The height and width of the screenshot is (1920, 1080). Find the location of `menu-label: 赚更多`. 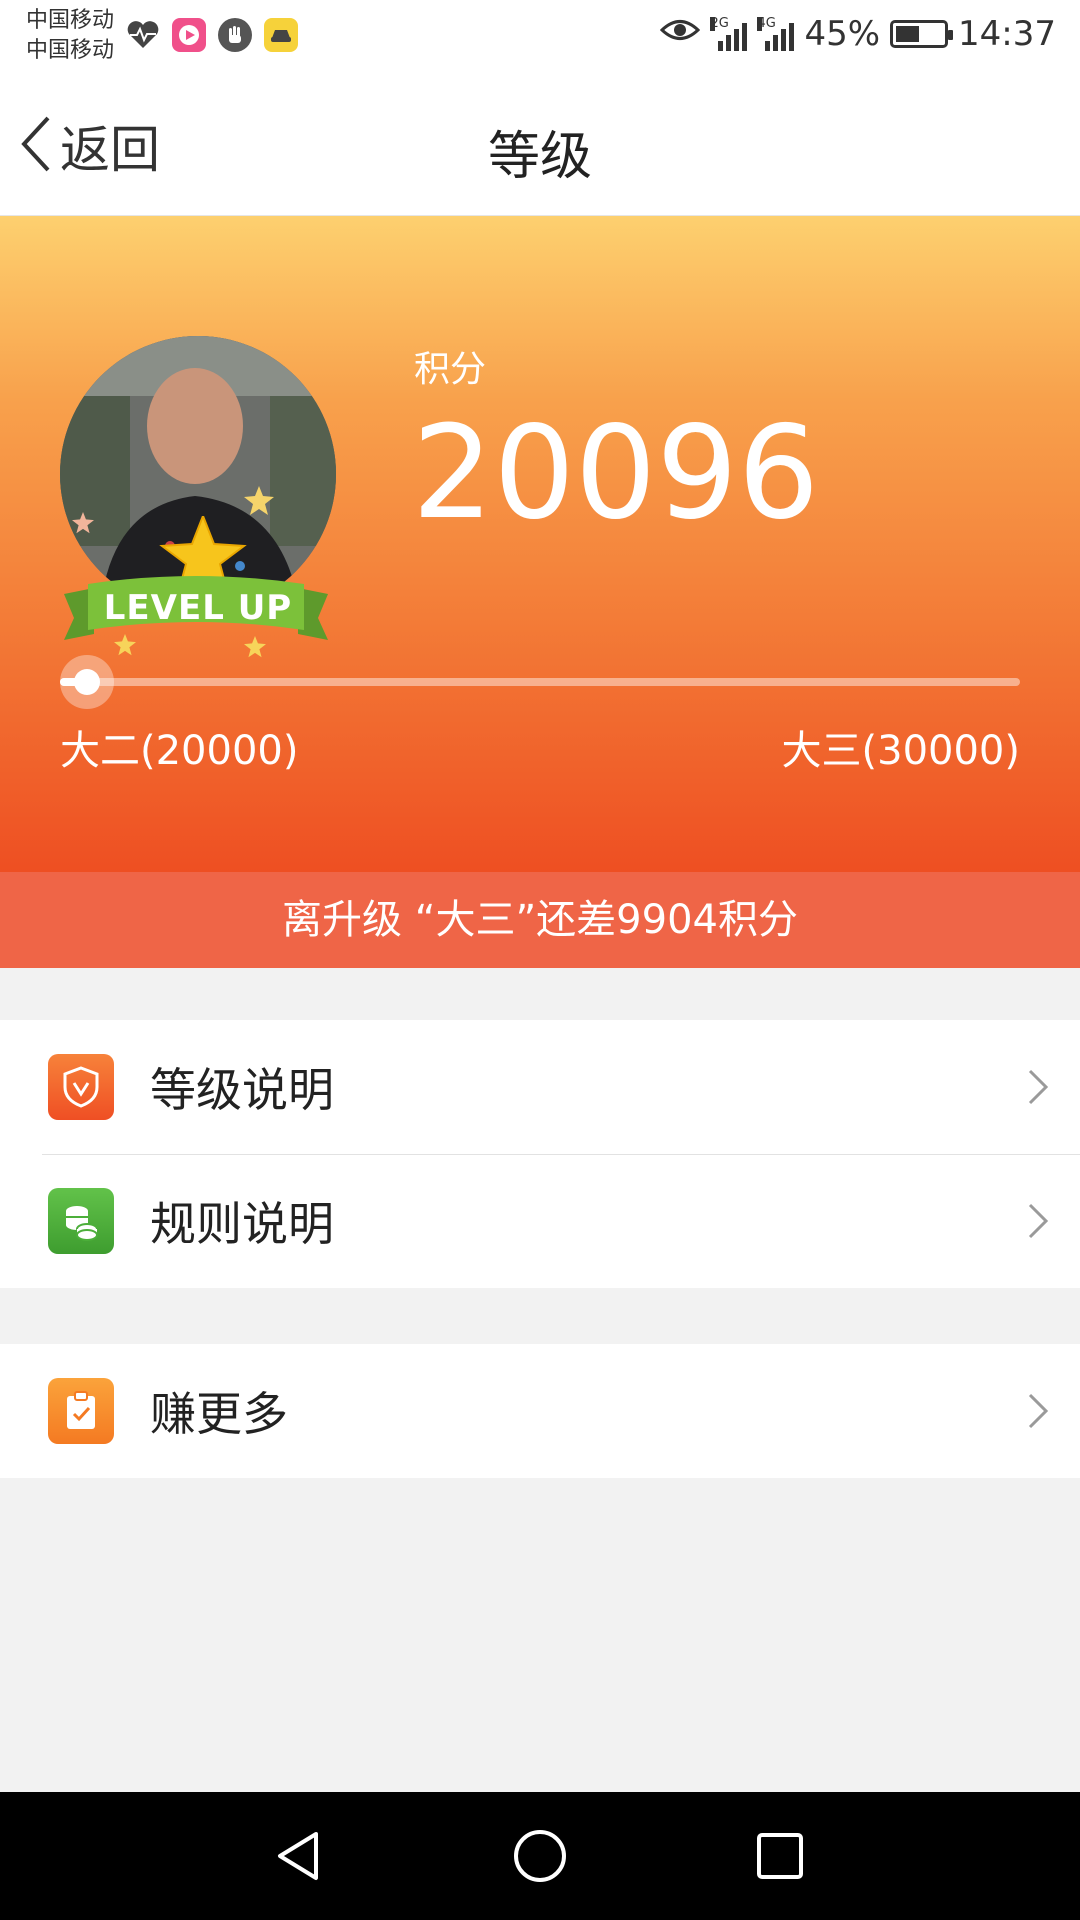

menu-label: 赚更多 is located at coordinates (219, 1414).